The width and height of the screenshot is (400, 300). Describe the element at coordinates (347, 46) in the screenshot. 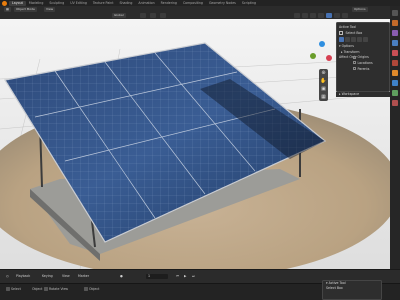

I see `options-heading-label: Options` at that location.